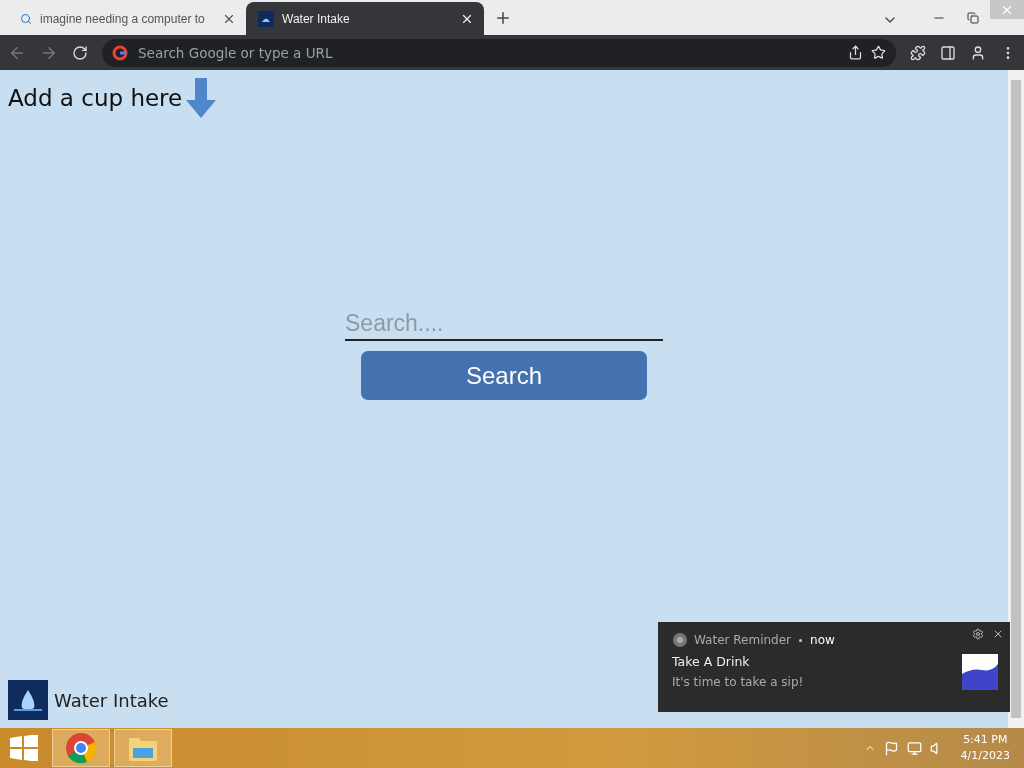 Image resolution: width=1024 pixels, height=768 pixels. Describe the element at coordinates (822, 640) in the screenshot. I see `time-label: now` at that location.